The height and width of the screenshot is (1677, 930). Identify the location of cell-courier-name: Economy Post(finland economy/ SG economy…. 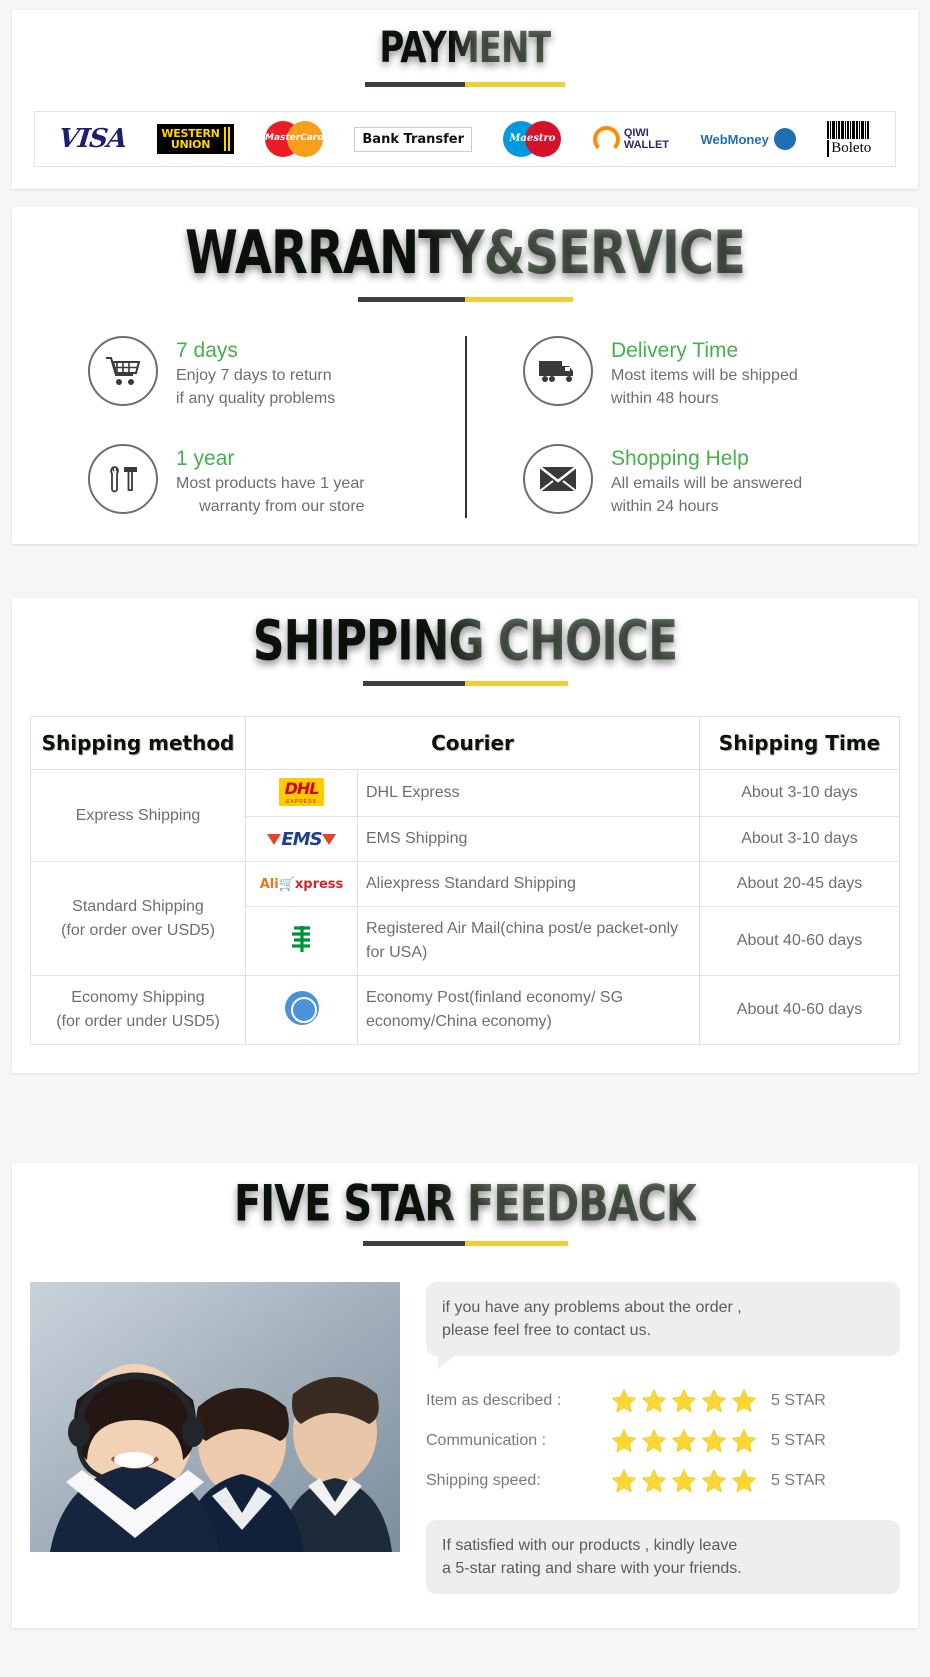
(528, 1010).